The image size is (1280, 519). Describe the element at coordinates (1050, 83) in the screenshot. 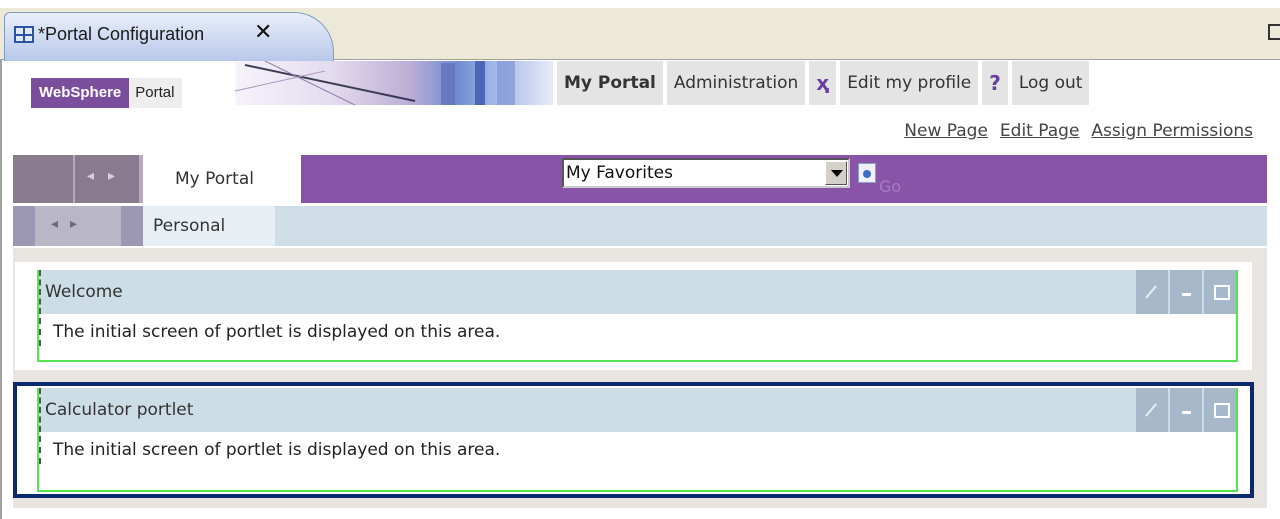

I see `nav-log-out: Log out` at that location.